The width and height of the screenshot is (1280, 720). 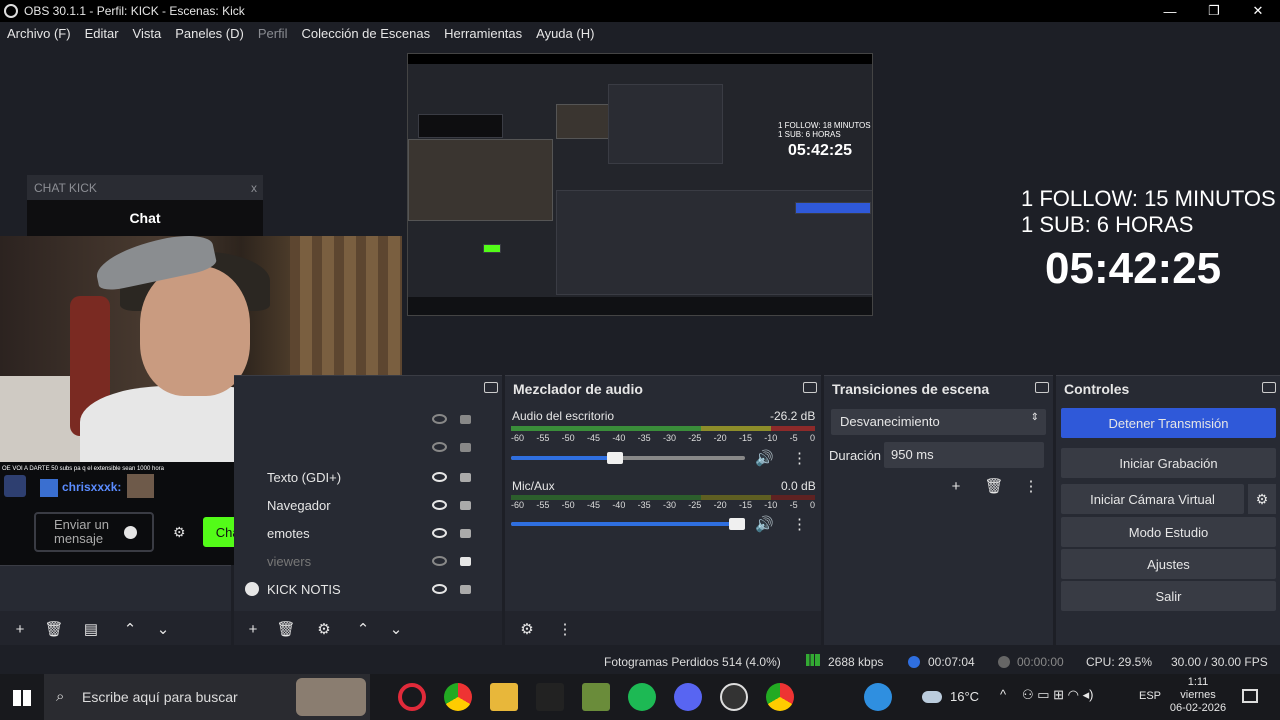 What do you see at coordinates (994, 486) in the screenshot?
I see `remove-transition-icon: 🗑` at bounding box center [994, 486].